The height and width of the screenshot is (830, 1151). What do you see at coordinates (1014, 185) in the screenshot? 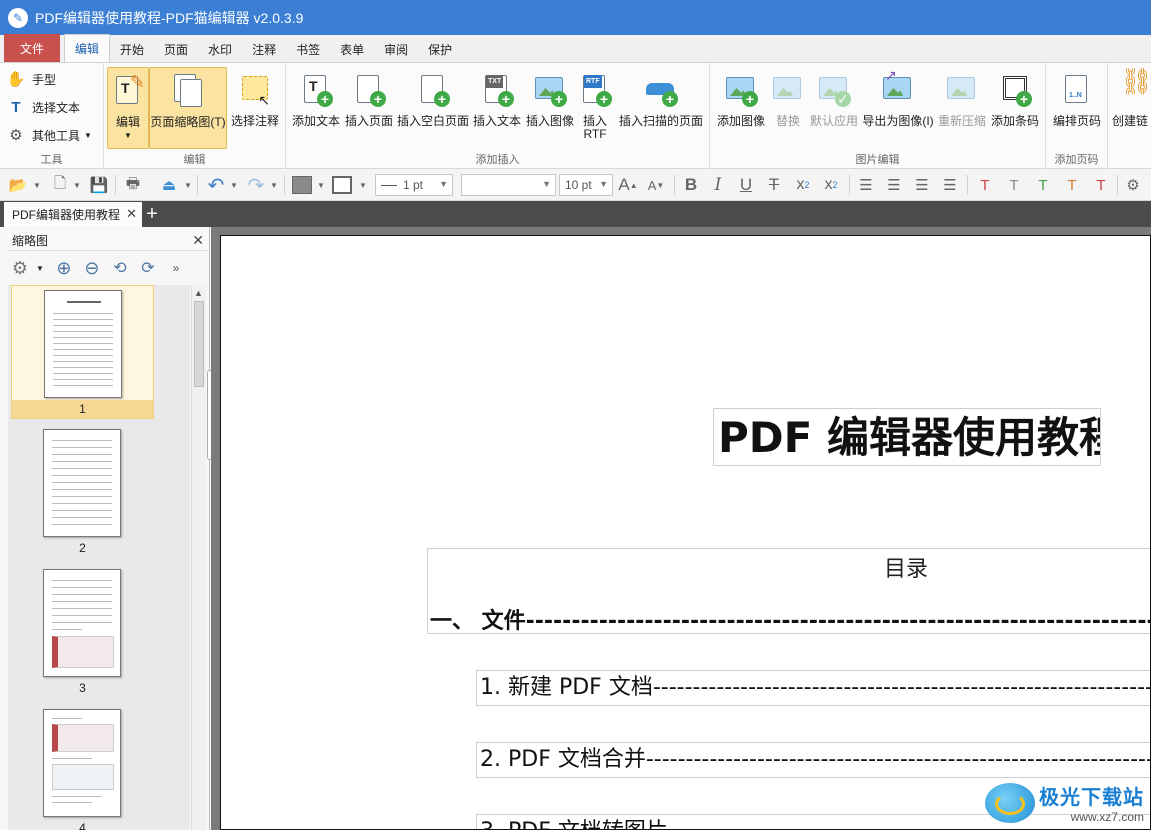
I see `text-box-icon: T` at bounding box center [1014, 185].